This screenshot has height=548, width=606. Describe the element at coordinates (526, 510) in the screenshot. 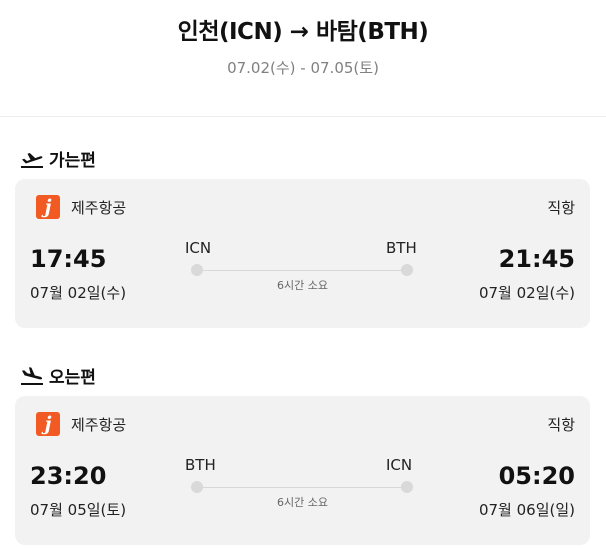

I see `arrival-date: 07월 06일(일)` at that location.